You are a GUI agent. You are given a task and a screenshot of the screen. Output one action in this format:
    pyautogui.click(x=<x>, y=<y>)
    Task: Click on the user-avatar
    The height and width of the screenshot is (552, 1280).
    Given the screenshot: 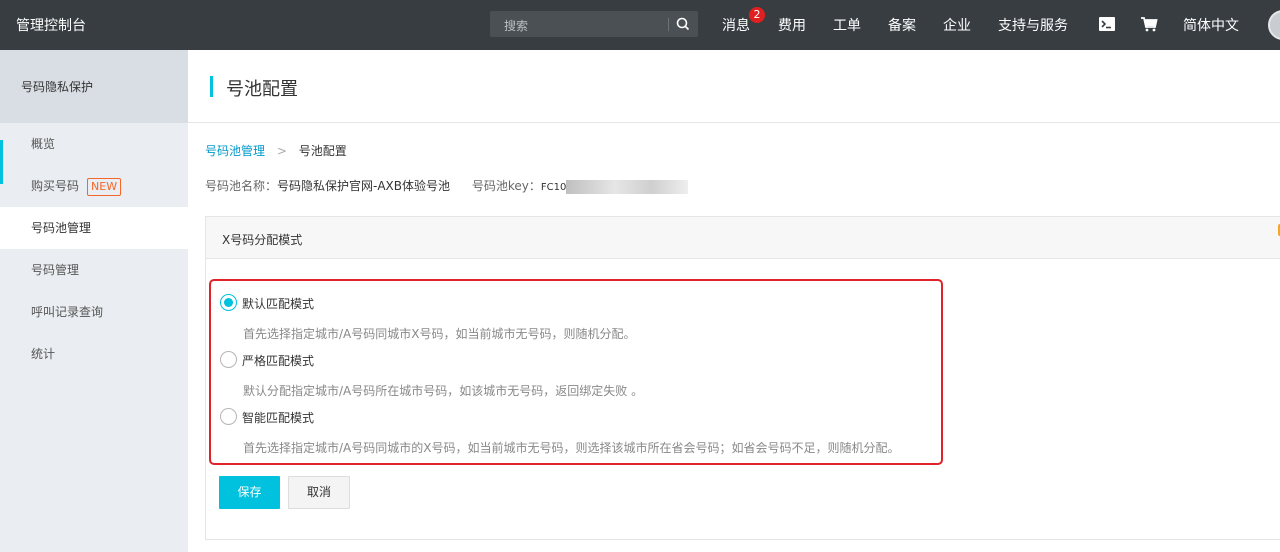 What is the action you would take?
    pyautogui.click(x=1274, y=25)
    